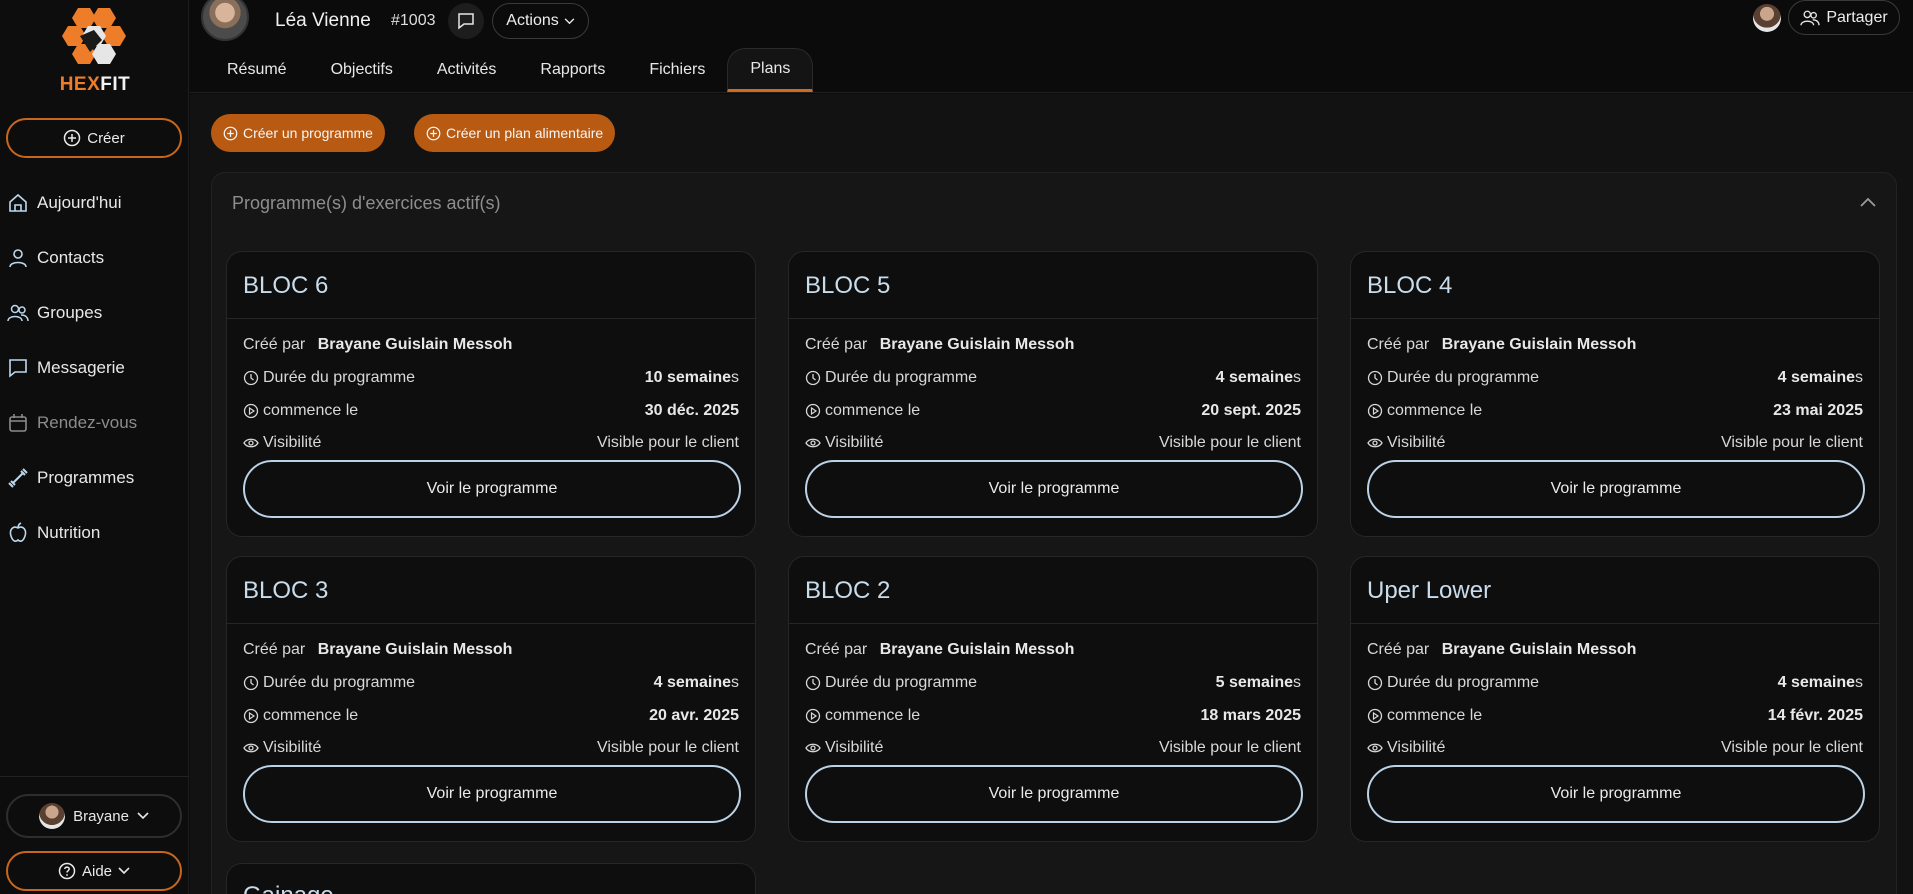 This screenshot has width=1913, height=894. Describe the element at coordinates (362, 70) in the screenshot. I see `tab-goals: Objectifs` at that location.